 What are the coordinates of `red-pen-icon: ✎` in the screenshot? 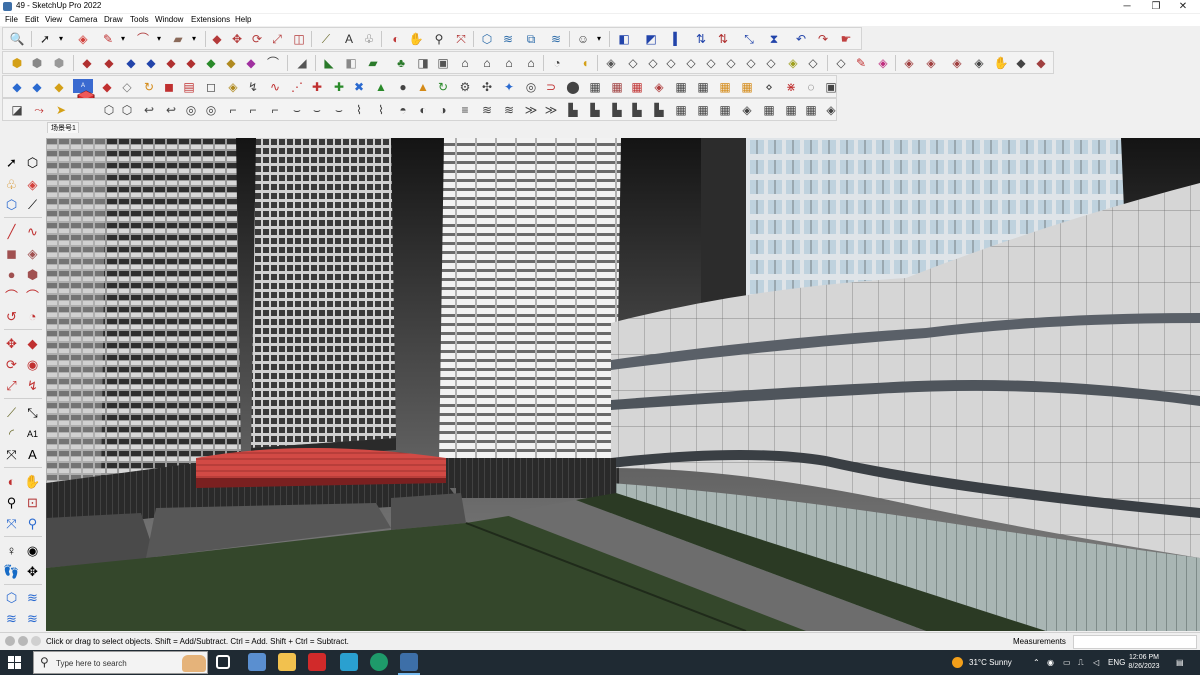 It's located at (861, 63).